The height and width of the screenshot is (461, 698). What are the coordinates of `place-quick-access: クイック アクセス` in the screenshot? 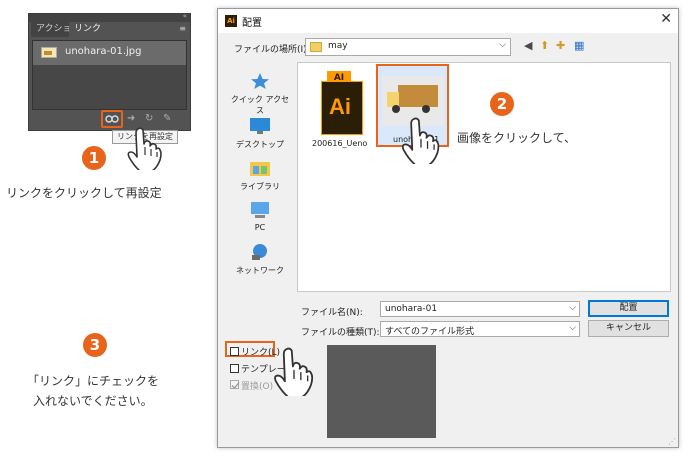 It's located at (260, 94).